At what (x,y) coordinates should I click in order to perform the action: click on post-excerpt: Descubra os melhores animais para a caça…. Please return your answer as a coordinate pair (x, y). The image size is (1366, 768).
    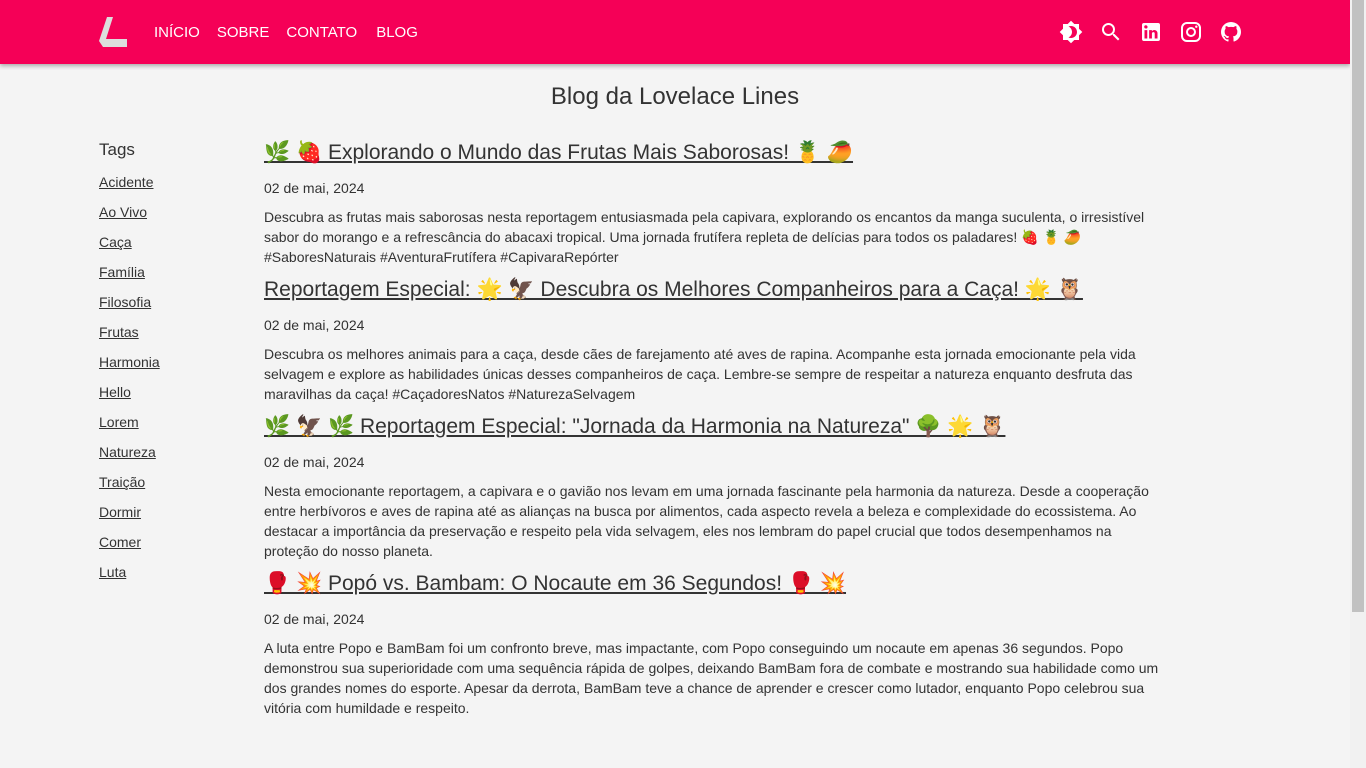
    Looking at the image, I should click on (700, 374).